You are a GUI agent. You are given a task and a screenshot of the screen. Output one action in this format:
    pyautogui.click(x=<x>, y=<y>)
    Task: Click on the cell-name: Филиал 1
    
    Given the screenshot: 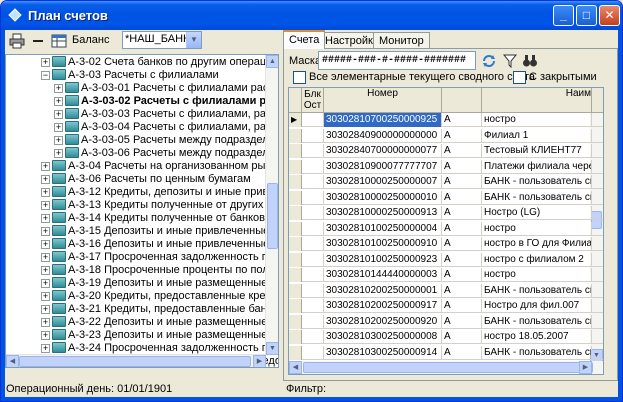 What is the action you would take?
    pyautogui.click(x=537, y=135)
    